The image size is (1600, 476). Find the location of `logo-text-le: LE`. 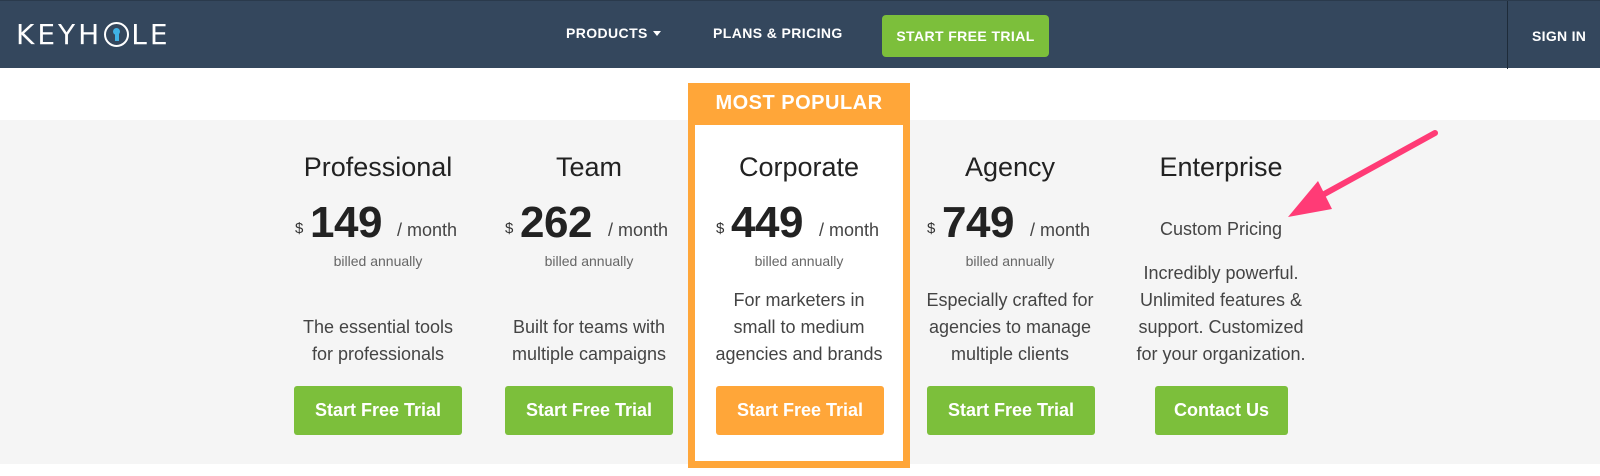

logo-text-le: LE is located at coordinates (151, 34).